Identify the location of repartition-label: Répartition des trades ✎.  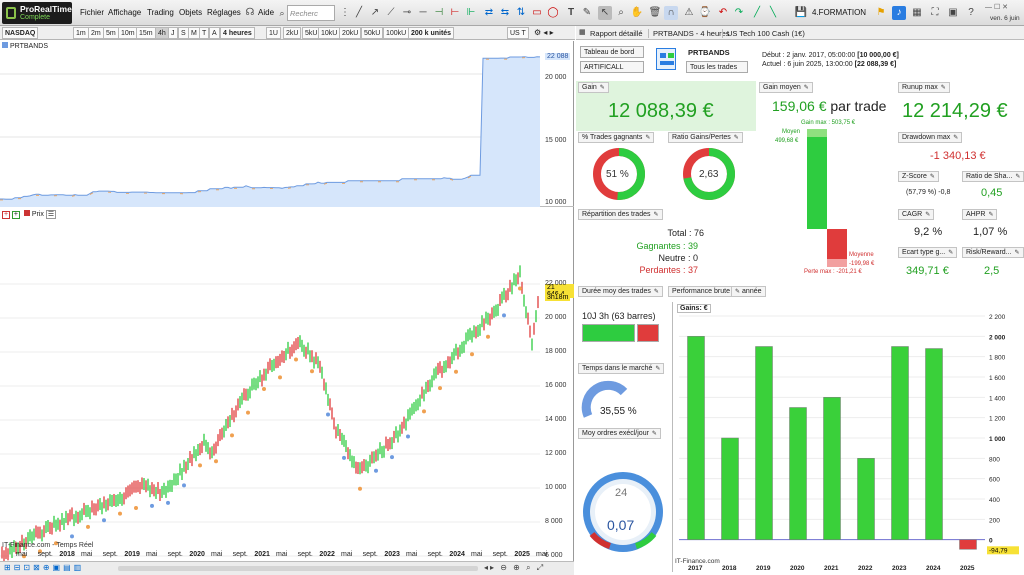
(620, 214).